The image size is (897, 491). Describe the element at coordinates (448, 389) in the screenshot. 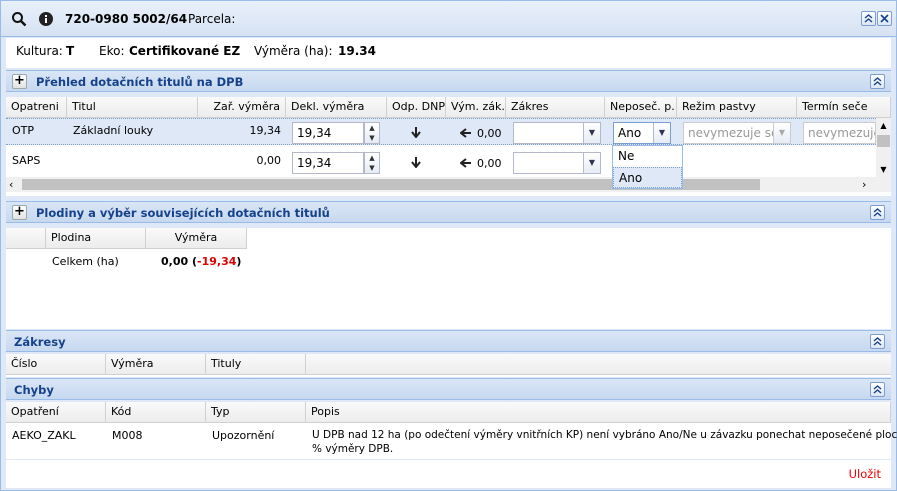

I see `chyby-panel-header: Chyby` at that location.